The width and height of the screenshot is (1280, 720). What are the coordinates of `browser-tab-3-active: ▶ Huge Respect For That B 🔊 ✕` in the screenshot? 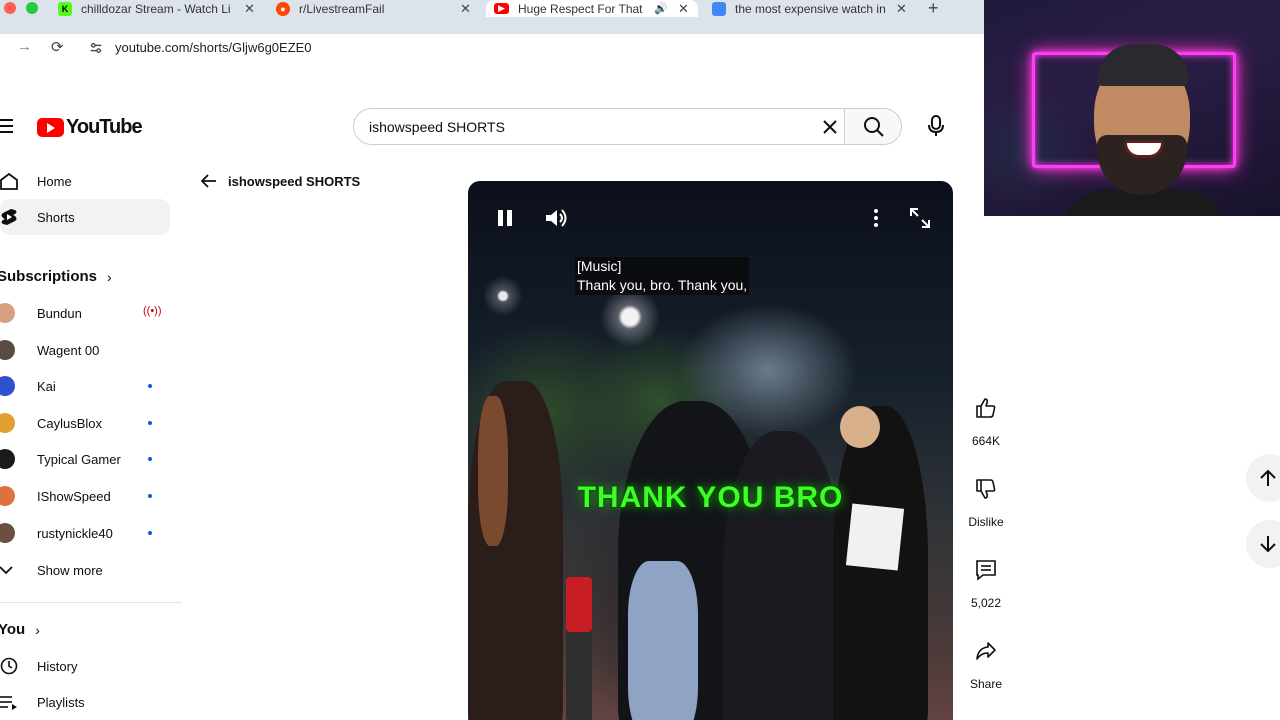 It's located at (592, 8).